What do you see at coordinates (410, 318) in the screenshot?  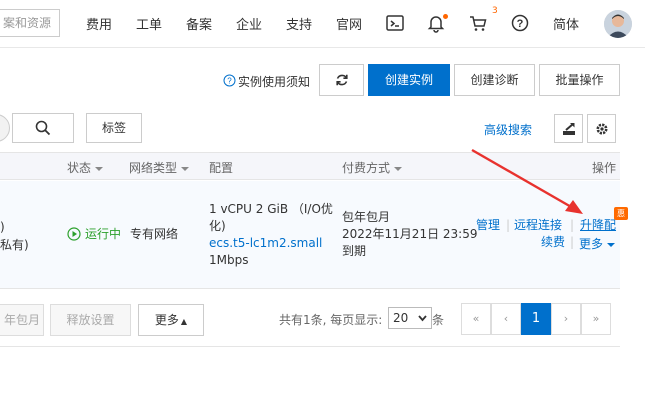 I see `page-size-select: 20` at bounding box center [410, 318].